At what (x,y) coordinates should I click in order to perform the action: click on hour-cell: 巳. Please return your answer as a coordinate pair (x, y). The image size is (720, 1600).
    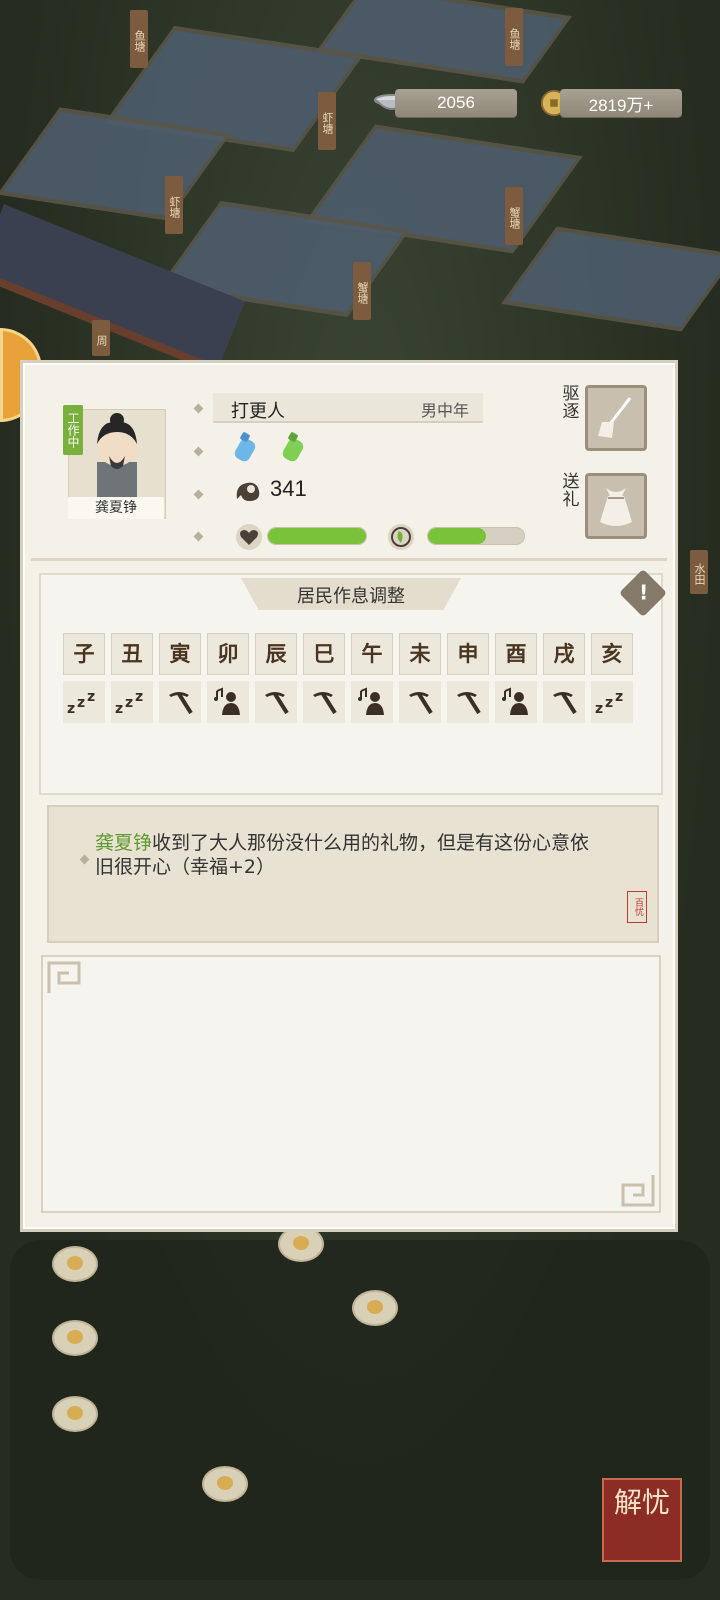
    Looking at the image, I should click on (324, 654).